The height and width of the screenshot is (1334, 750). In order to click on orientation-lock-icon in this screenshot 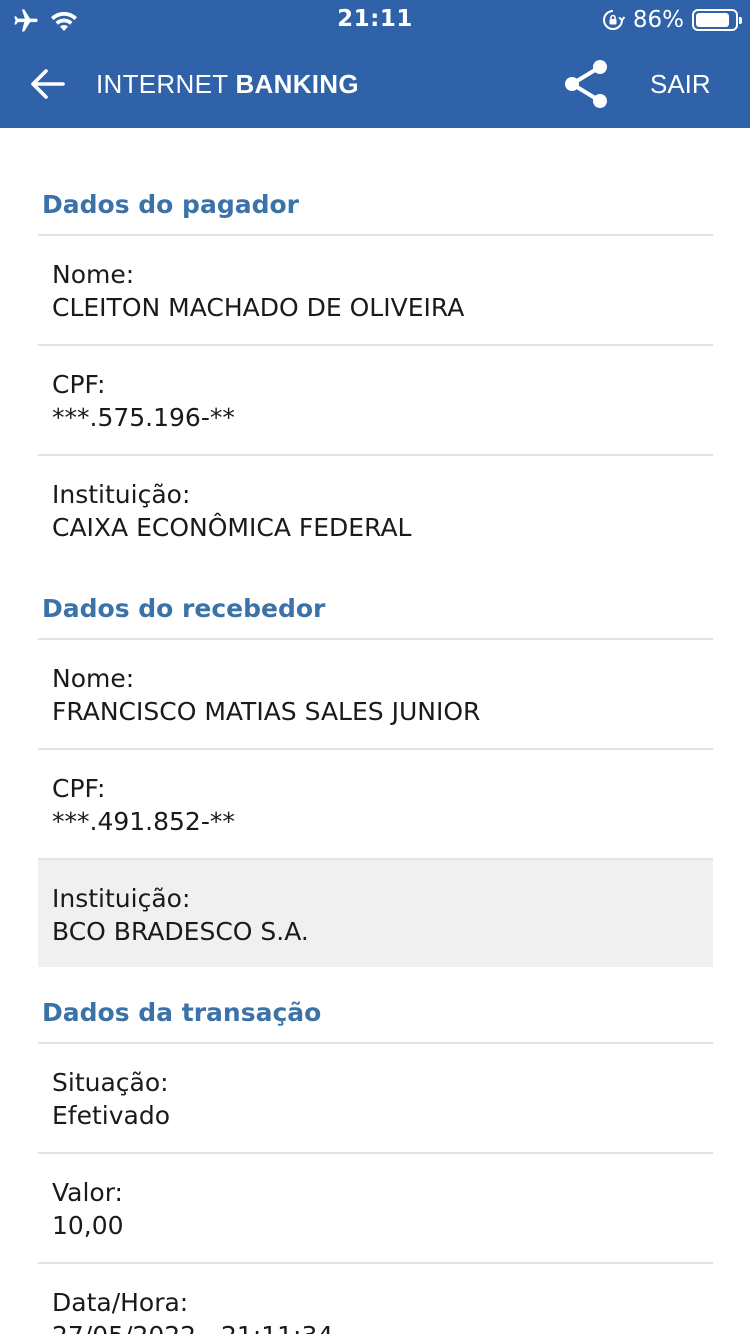, I will do `click(613, 20)`.